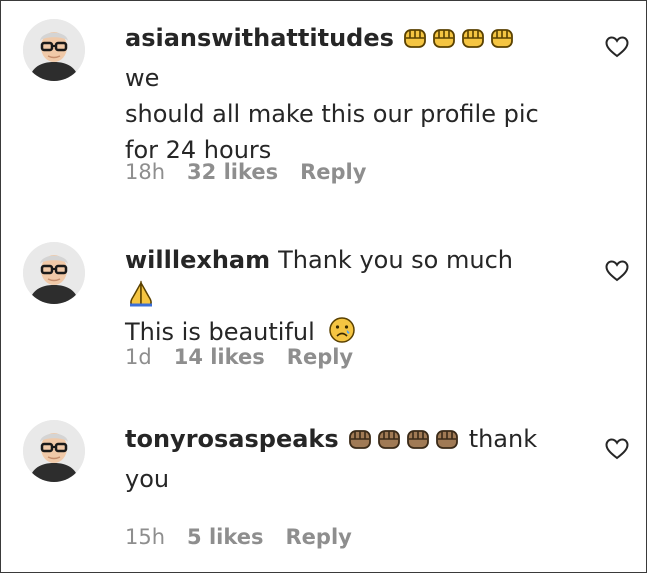 This screenshot has height=573, width=647. I want to click on comment-meta: 1d 14 likes Reply, so click(250, 357).